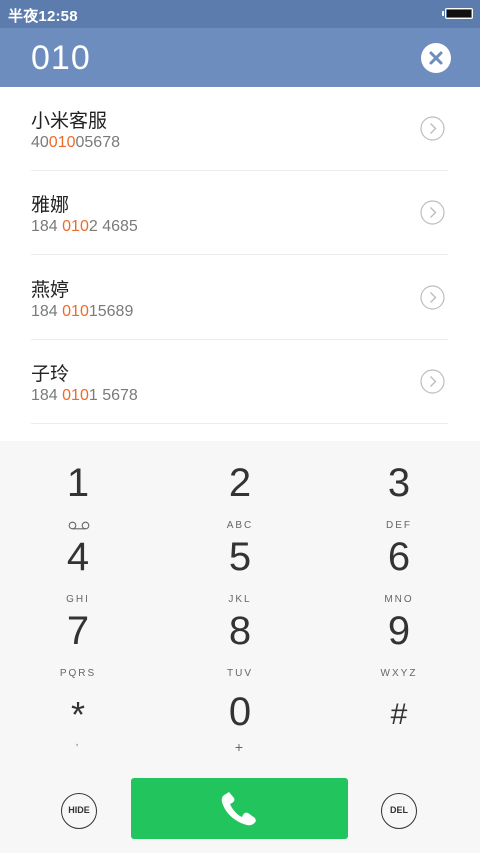 The height and width of the screenshot is (853, 480). Describe the element at coordinates (240, 747) in the screenshot. I see `key-letters: +` at that location.